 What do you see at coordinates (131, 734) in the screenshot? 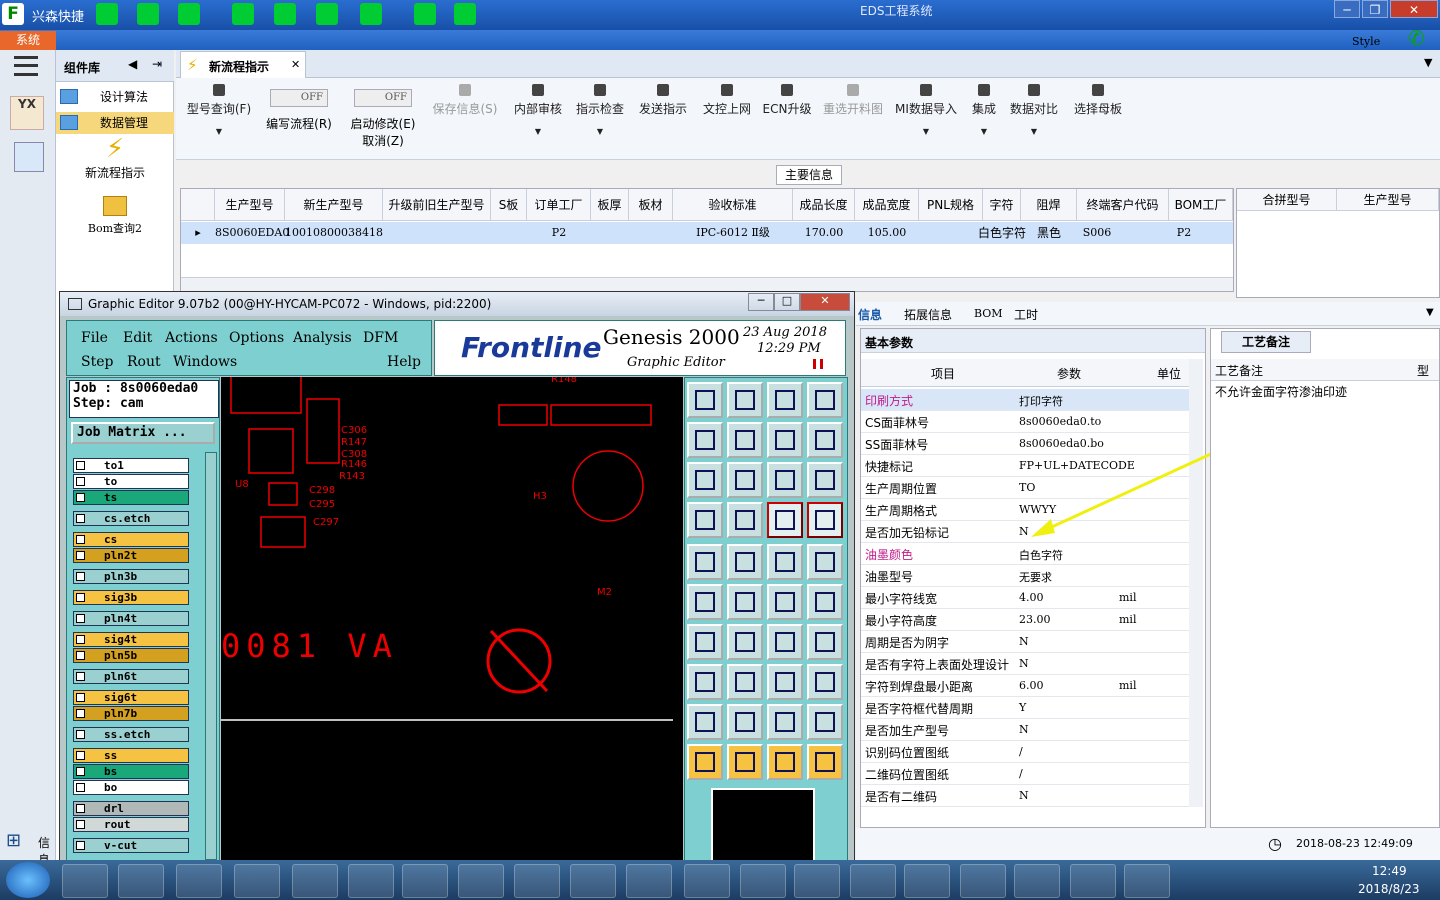
I see `layer-row: ss.etch` at bounding box center [131, 734].